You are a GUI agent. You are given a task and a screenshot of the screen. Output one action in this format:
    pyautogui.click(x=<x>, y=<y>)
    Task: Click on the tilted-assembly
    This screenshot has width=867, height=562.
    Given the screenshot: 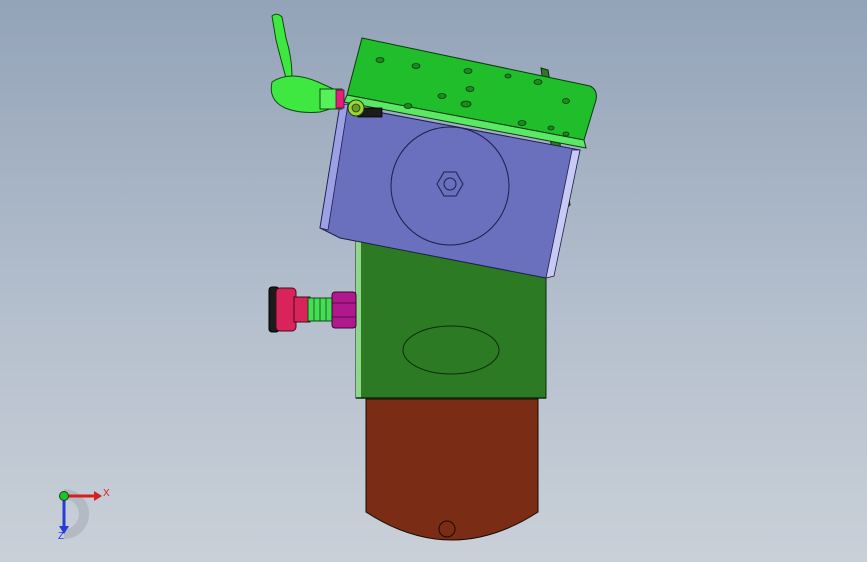 What is the action you would take?
    pyautogui.click(x=458, y=158)
    